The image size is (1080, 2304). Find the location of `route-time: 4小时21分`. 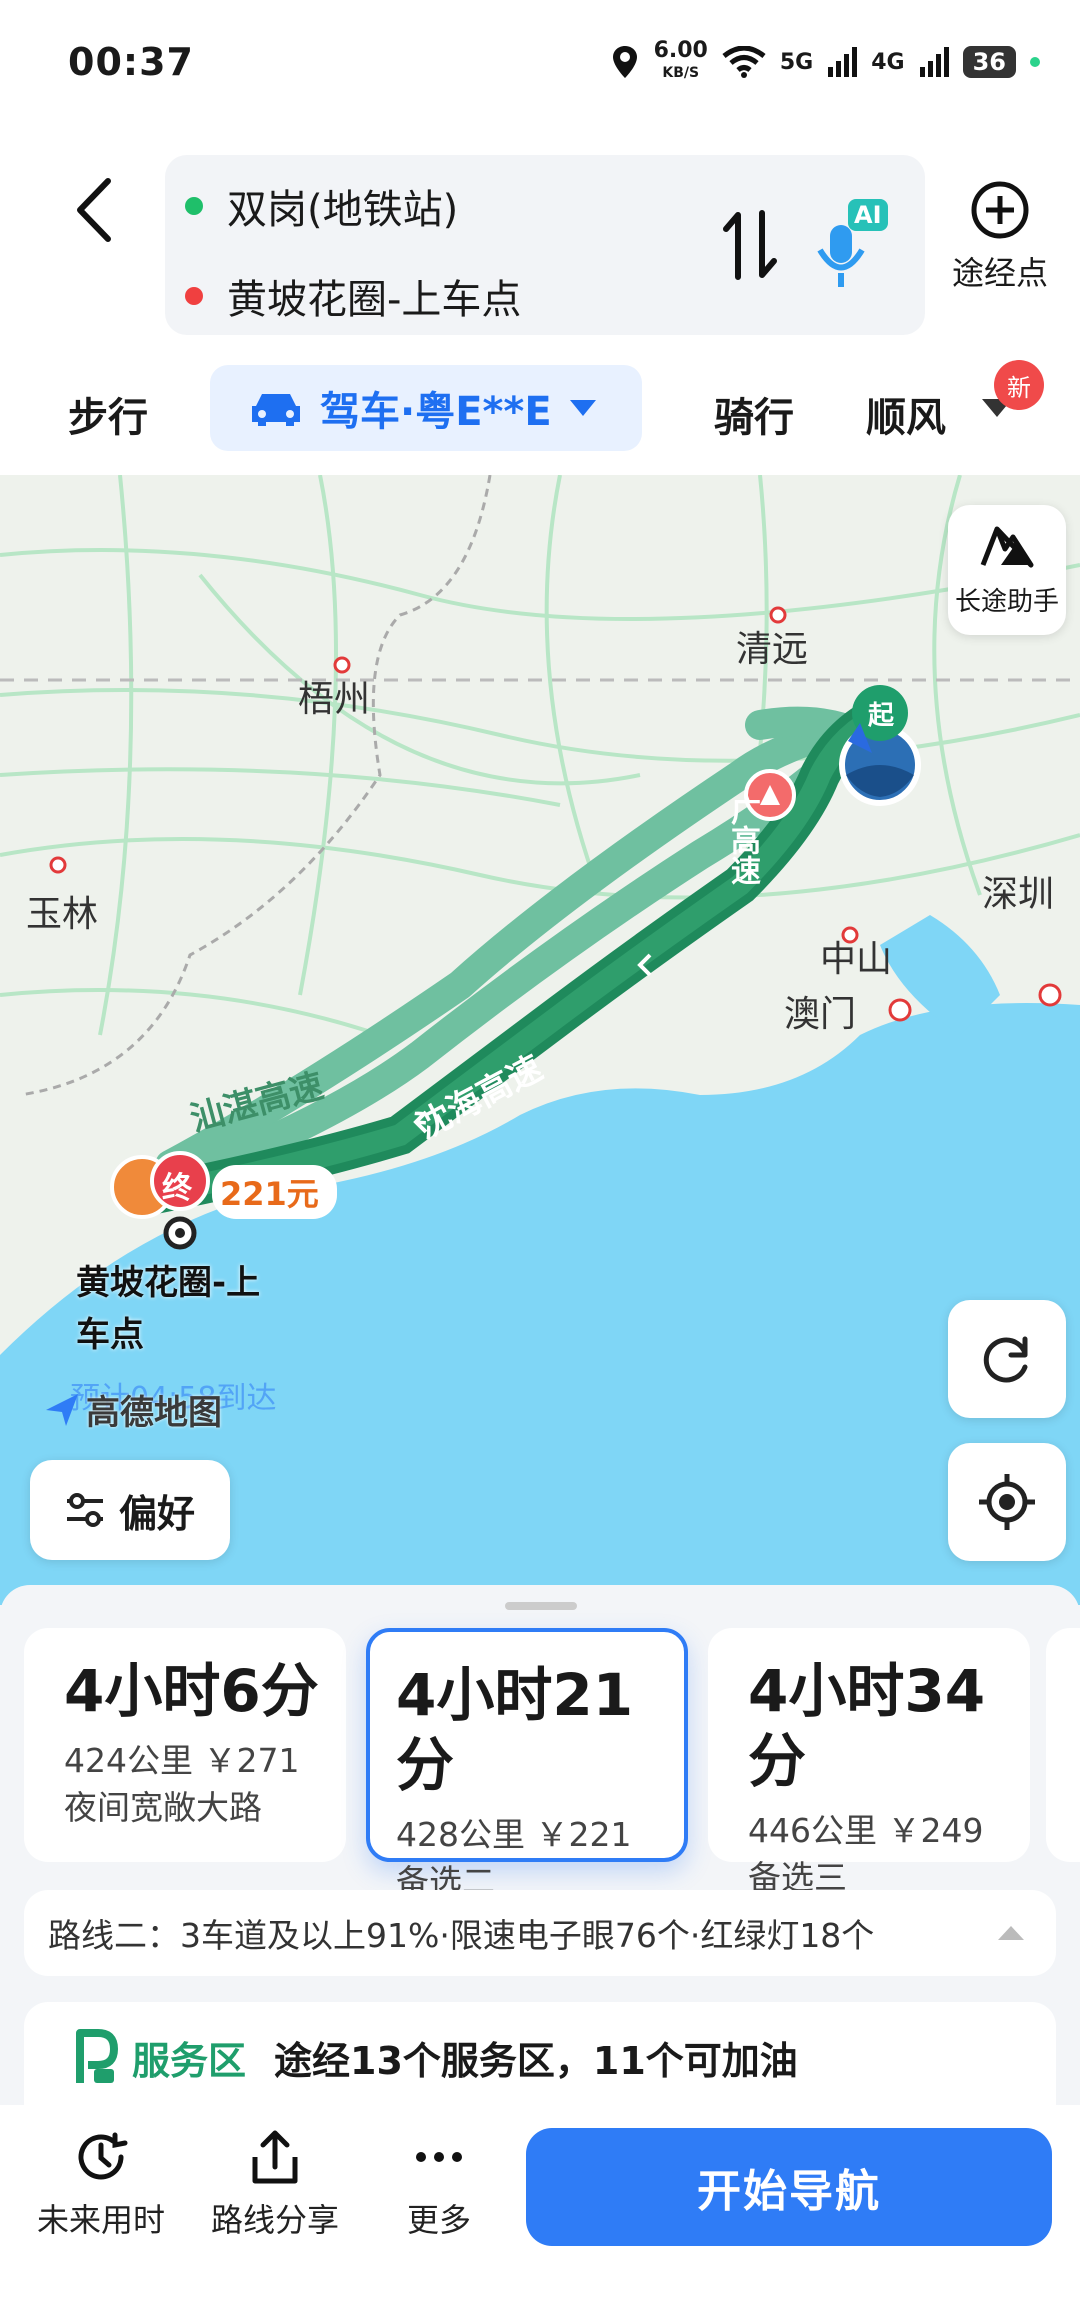

route-time: 4小时21分 is located at coordinates (515, 1730).